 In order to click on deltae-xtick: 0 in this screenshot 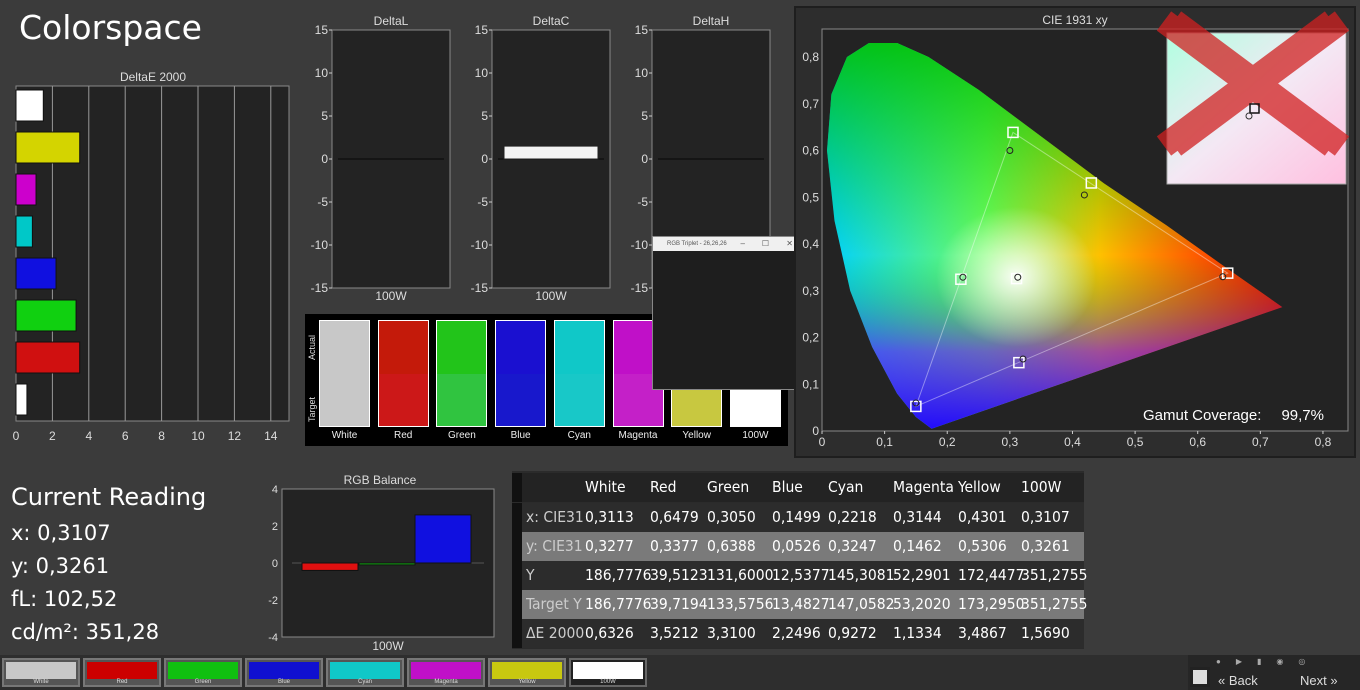, I will do `click(16, 436)`.